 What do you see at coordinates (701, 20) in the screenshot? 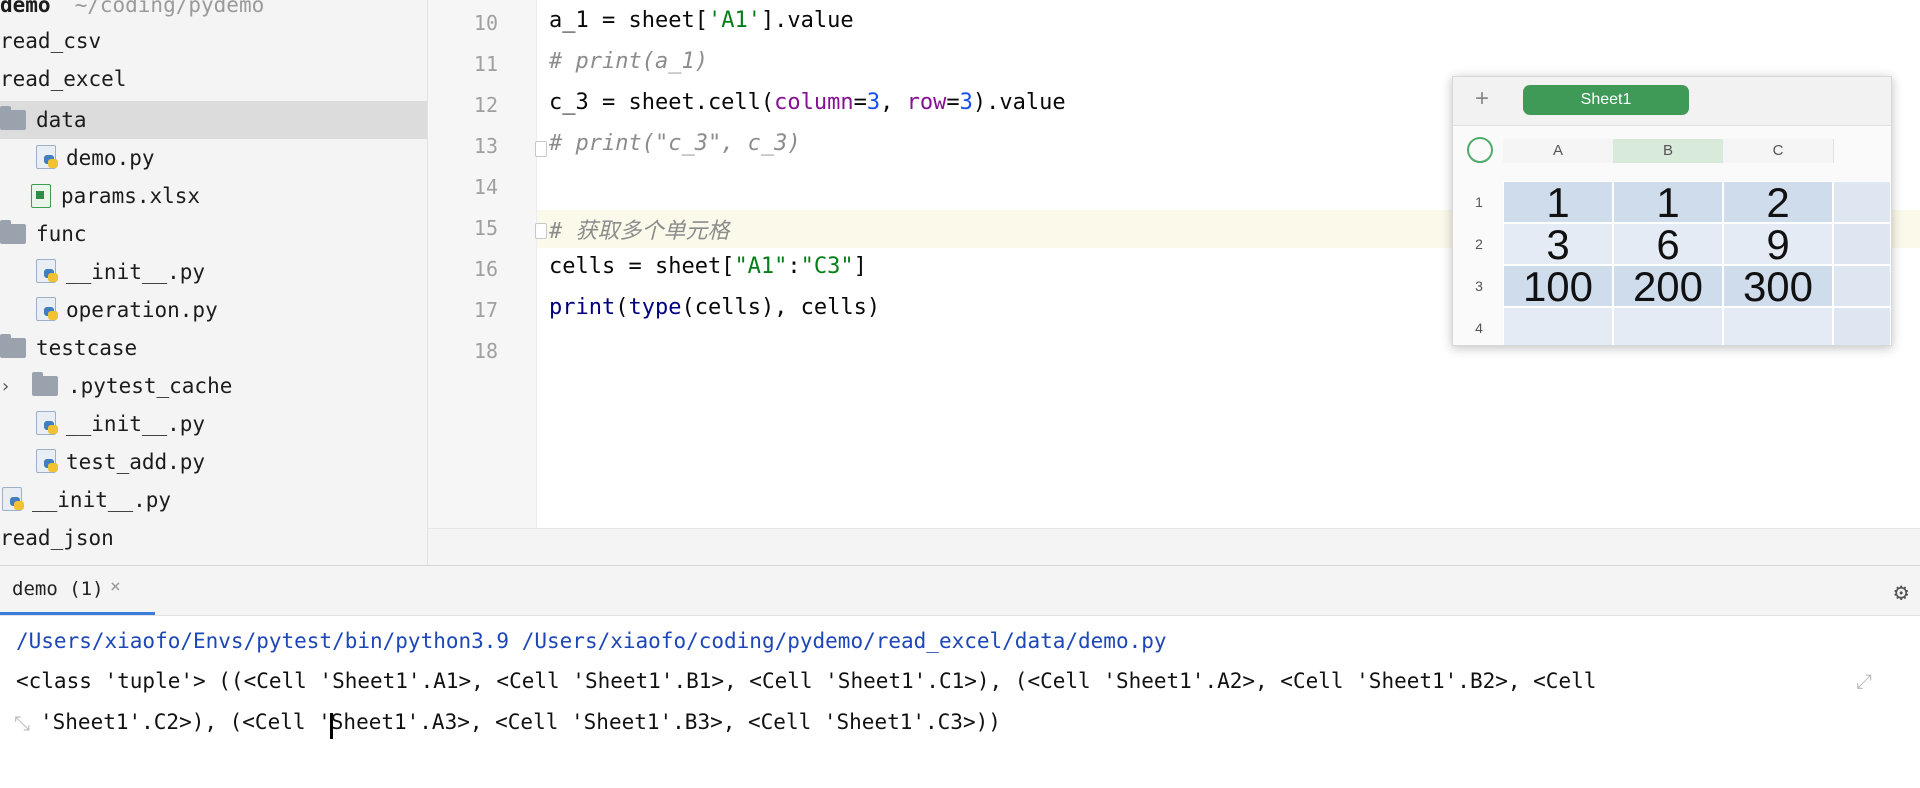
I see `code-line-10: a_1 = sheet['A1'].value` at bounding box center [701, 20].